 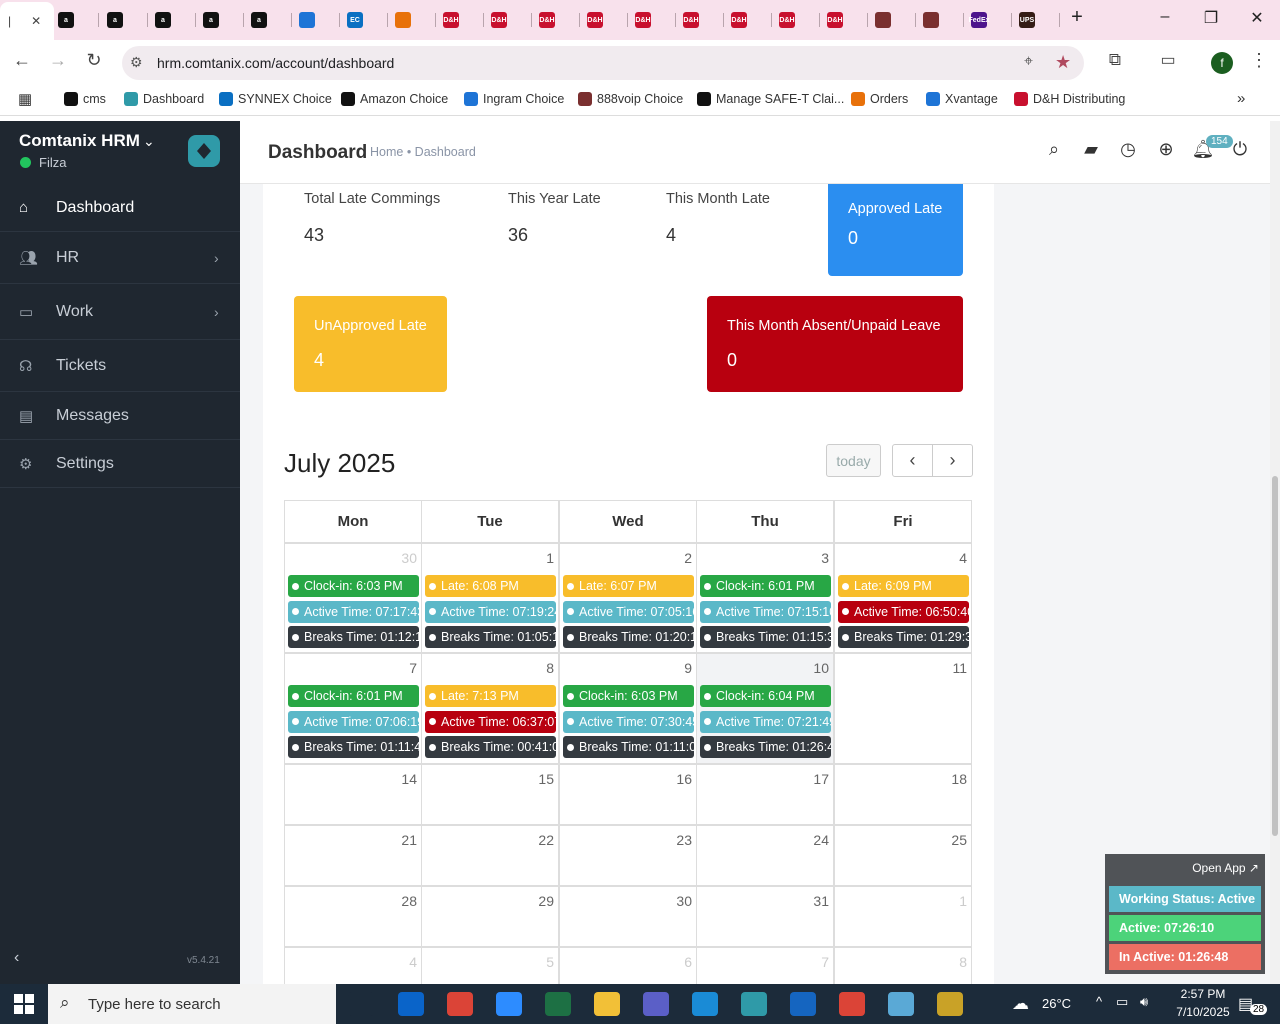 What do you see at coordinates (1028, 62) in the screenshot?
I see `location-icon: ⌖` at bounding box center [1028, 62].